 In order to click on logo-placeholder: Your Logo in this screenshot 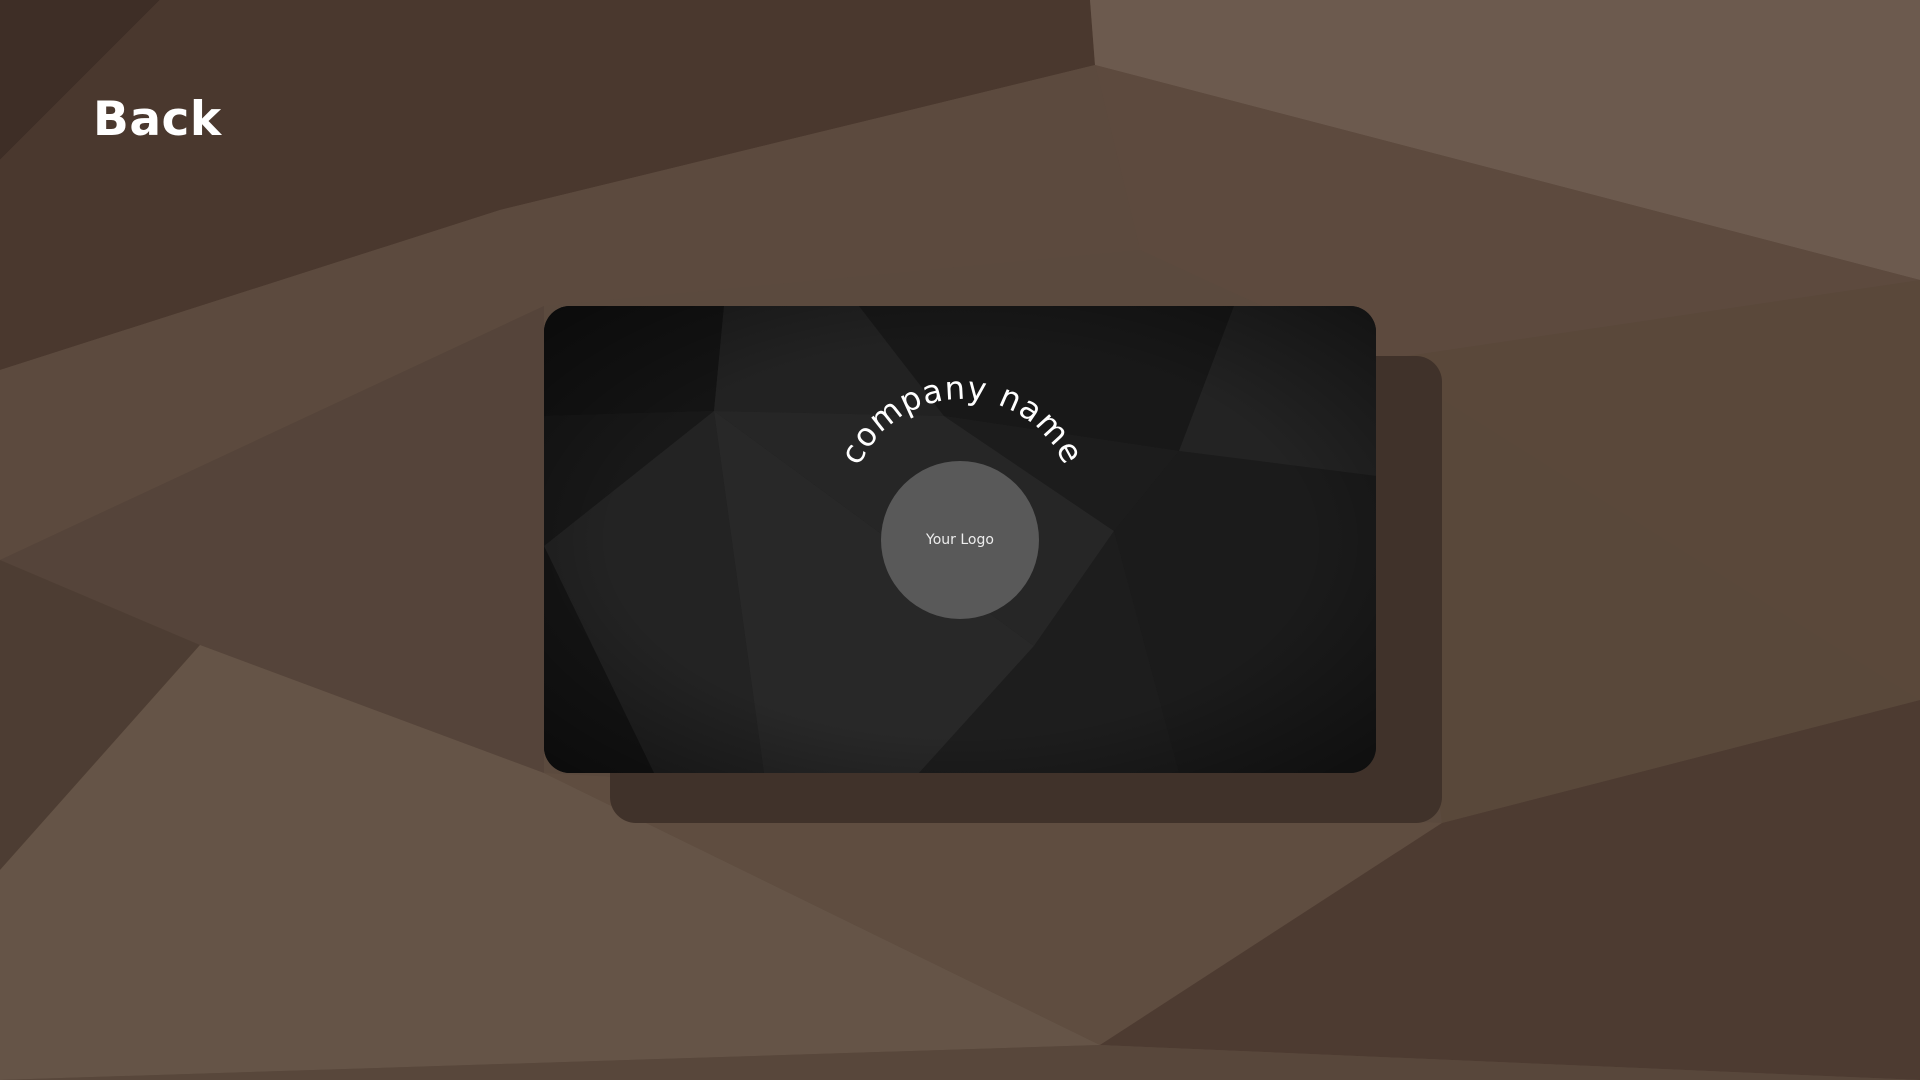, I will do `click(960, 540)`.